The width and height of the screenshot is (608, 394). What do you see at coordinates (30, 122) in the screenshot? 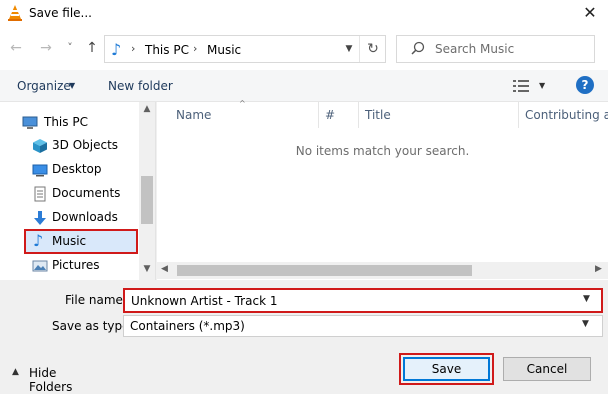
I see `computer-icon` at bounding box center [30, 122].